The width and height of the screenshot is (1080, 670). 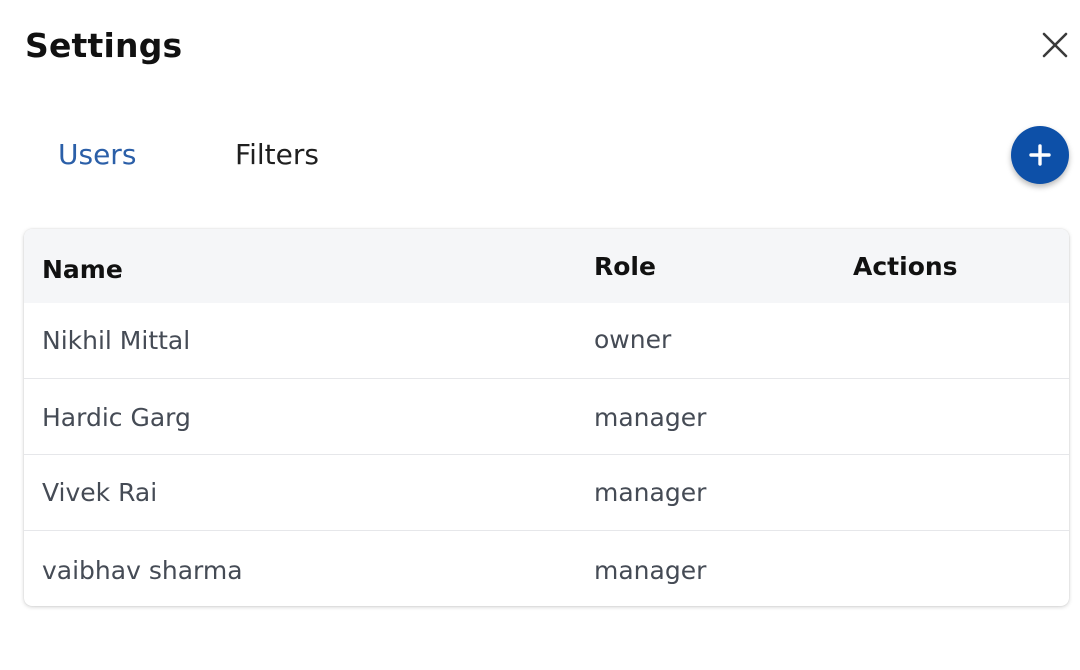 What do you see at coordinates (104, 45) in the screenshot?
I see `page-title: Settings` at bounding box center [104, 45].